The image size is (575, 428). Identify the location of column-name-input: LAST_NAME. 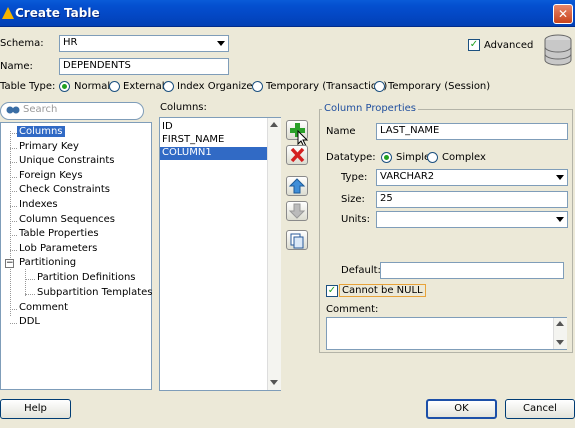
(472, 131).